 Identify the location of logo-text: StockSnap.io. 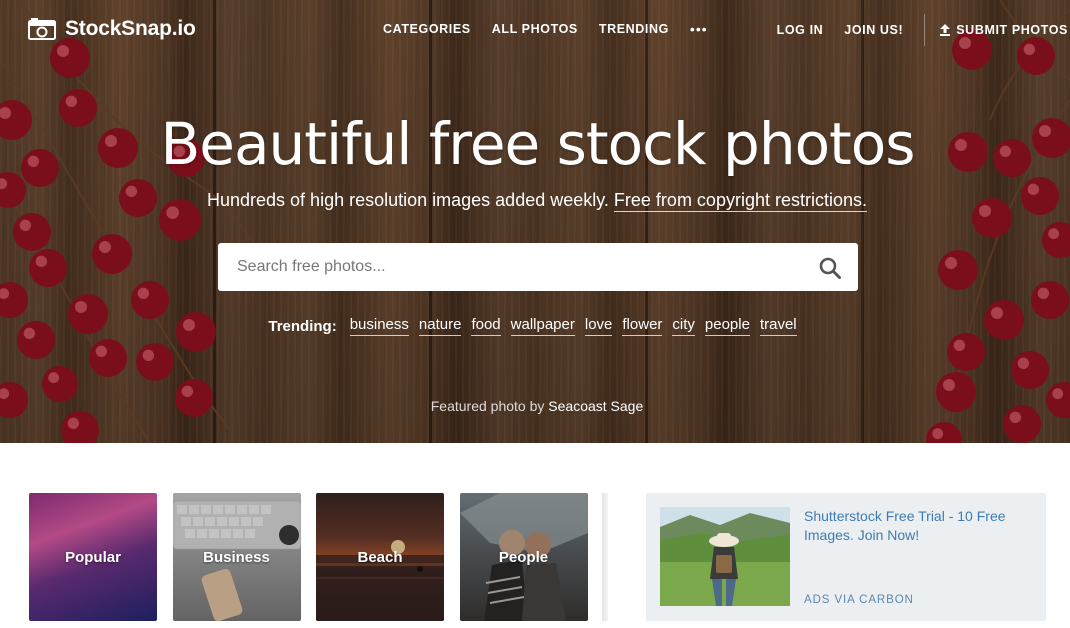
(130, 28).